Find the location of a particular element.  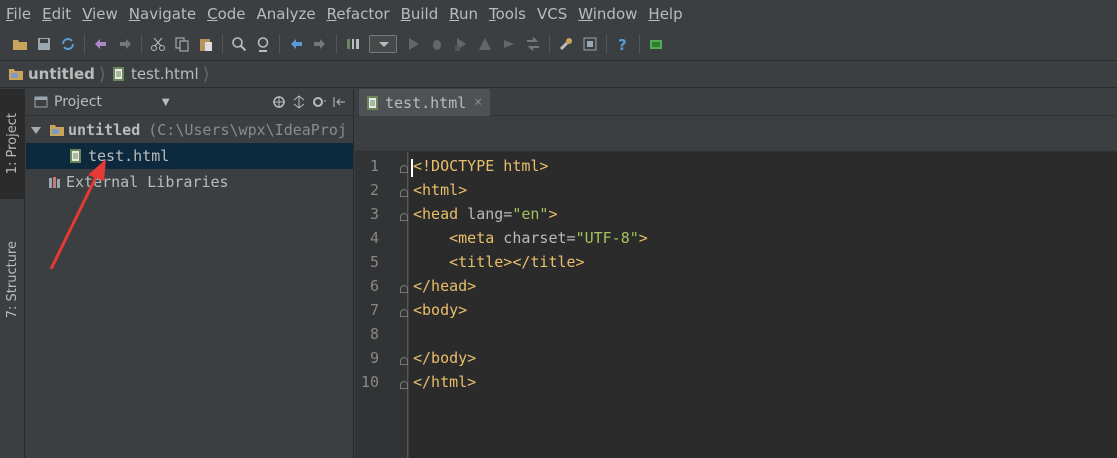

undo-icon is located at coordinates (101, 44).